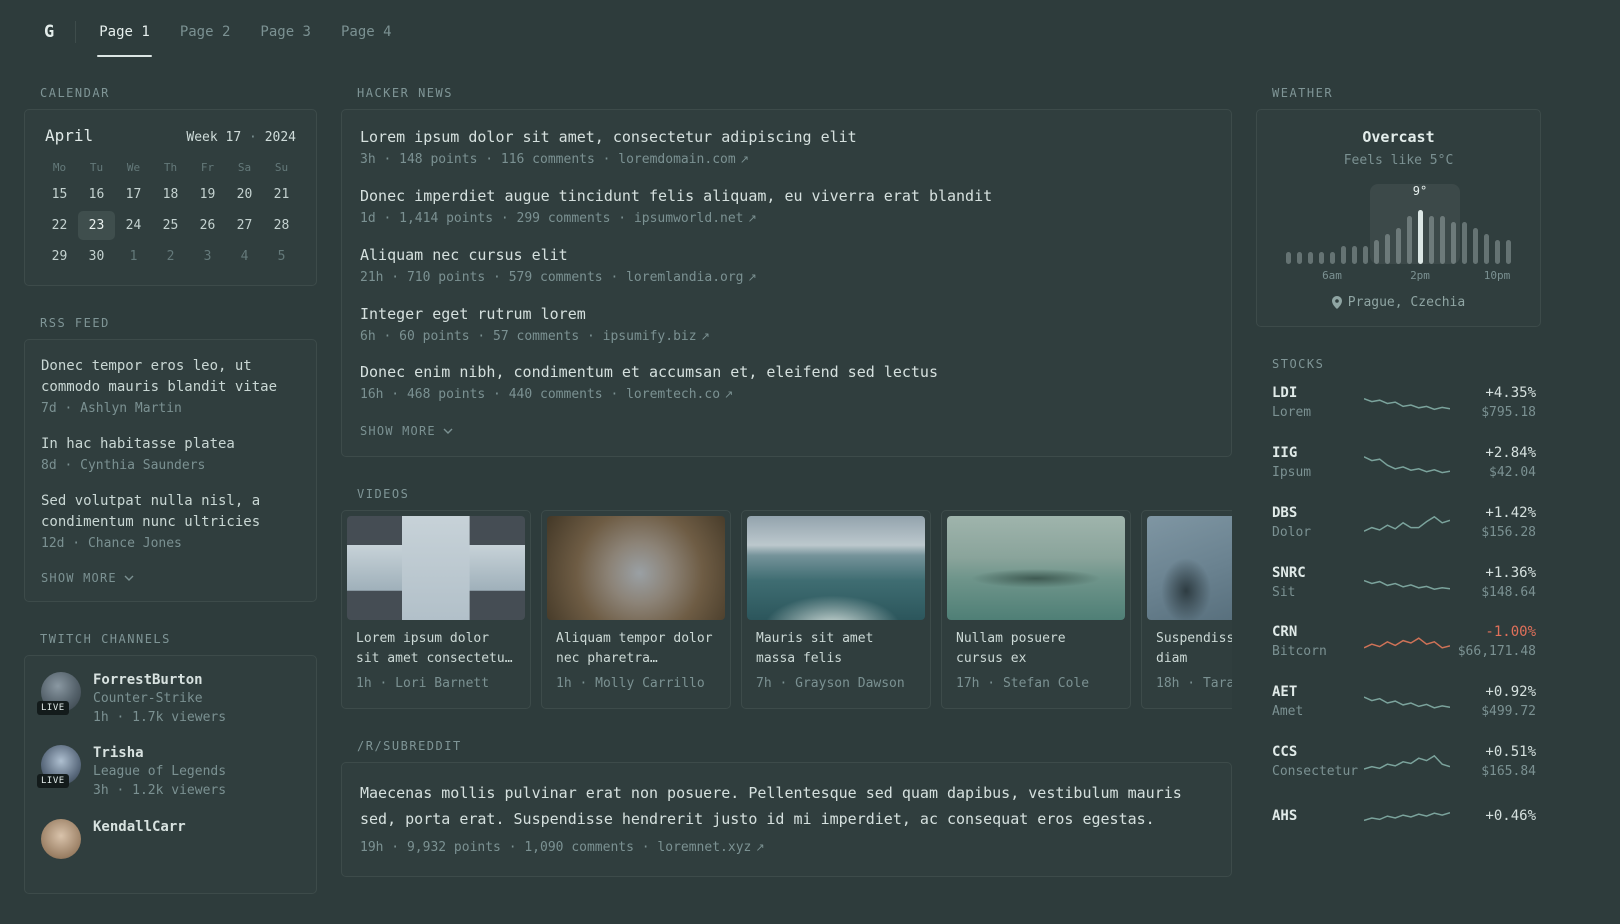 This screenshot has width=1620, height=924. What do you see at coordinates (489, 277) in the screenshot?
I see `hn-item-meta: 21h · 710 points · 579 comments ·` at bounding box center [489, 277].